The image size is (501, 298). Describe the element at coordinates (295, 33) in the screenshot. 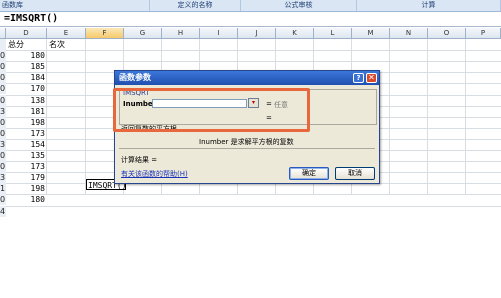

I see `col-header-k: K` at that location.